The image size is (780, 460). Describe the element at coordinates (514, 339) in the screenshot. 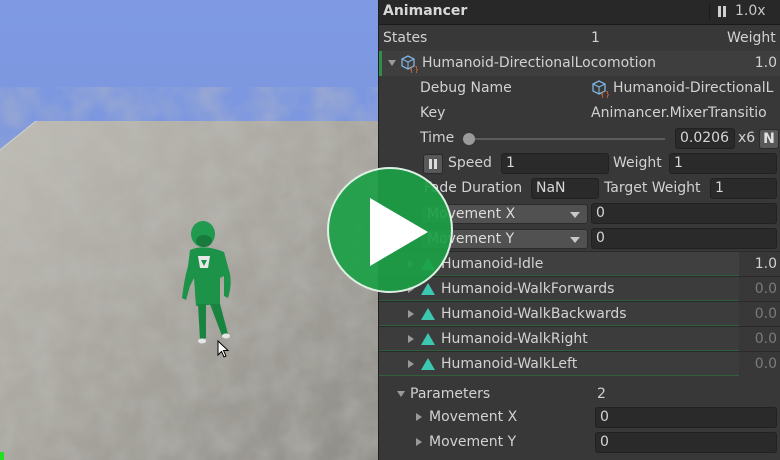

I see `child-state-name: Humanoid-WalkRight` at that location.